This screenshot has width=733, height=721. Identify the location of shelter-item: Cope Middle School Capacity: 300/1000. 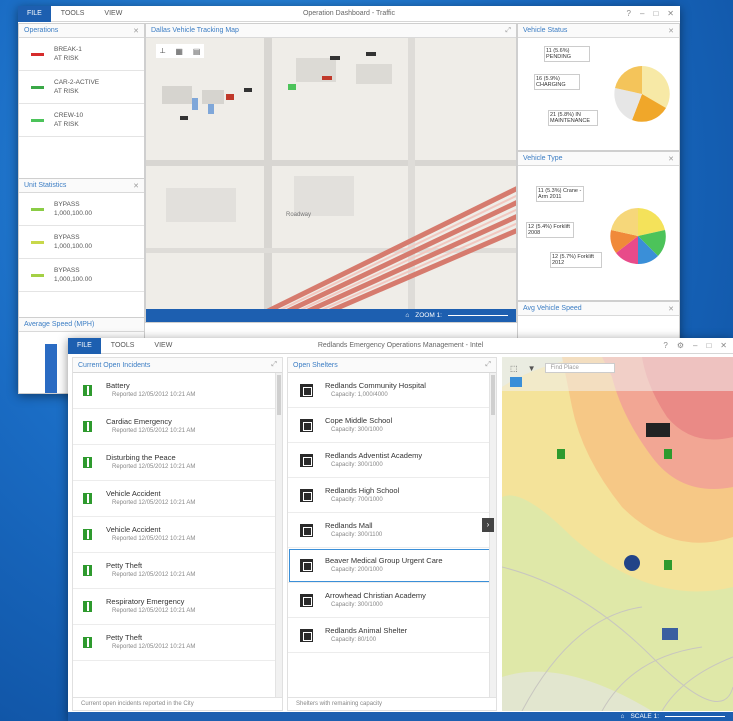
(392, 425).